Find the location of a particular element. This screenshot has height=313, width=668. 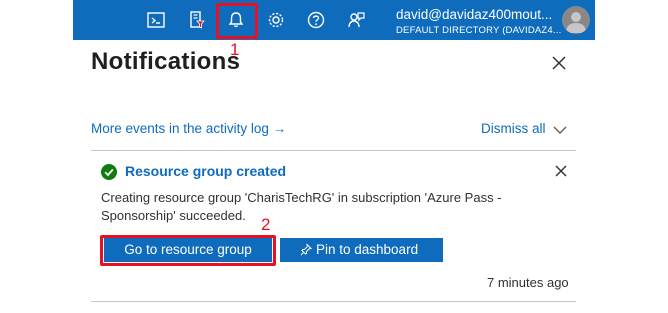

cloud-shell-icon is located at coordinates (156, 20).